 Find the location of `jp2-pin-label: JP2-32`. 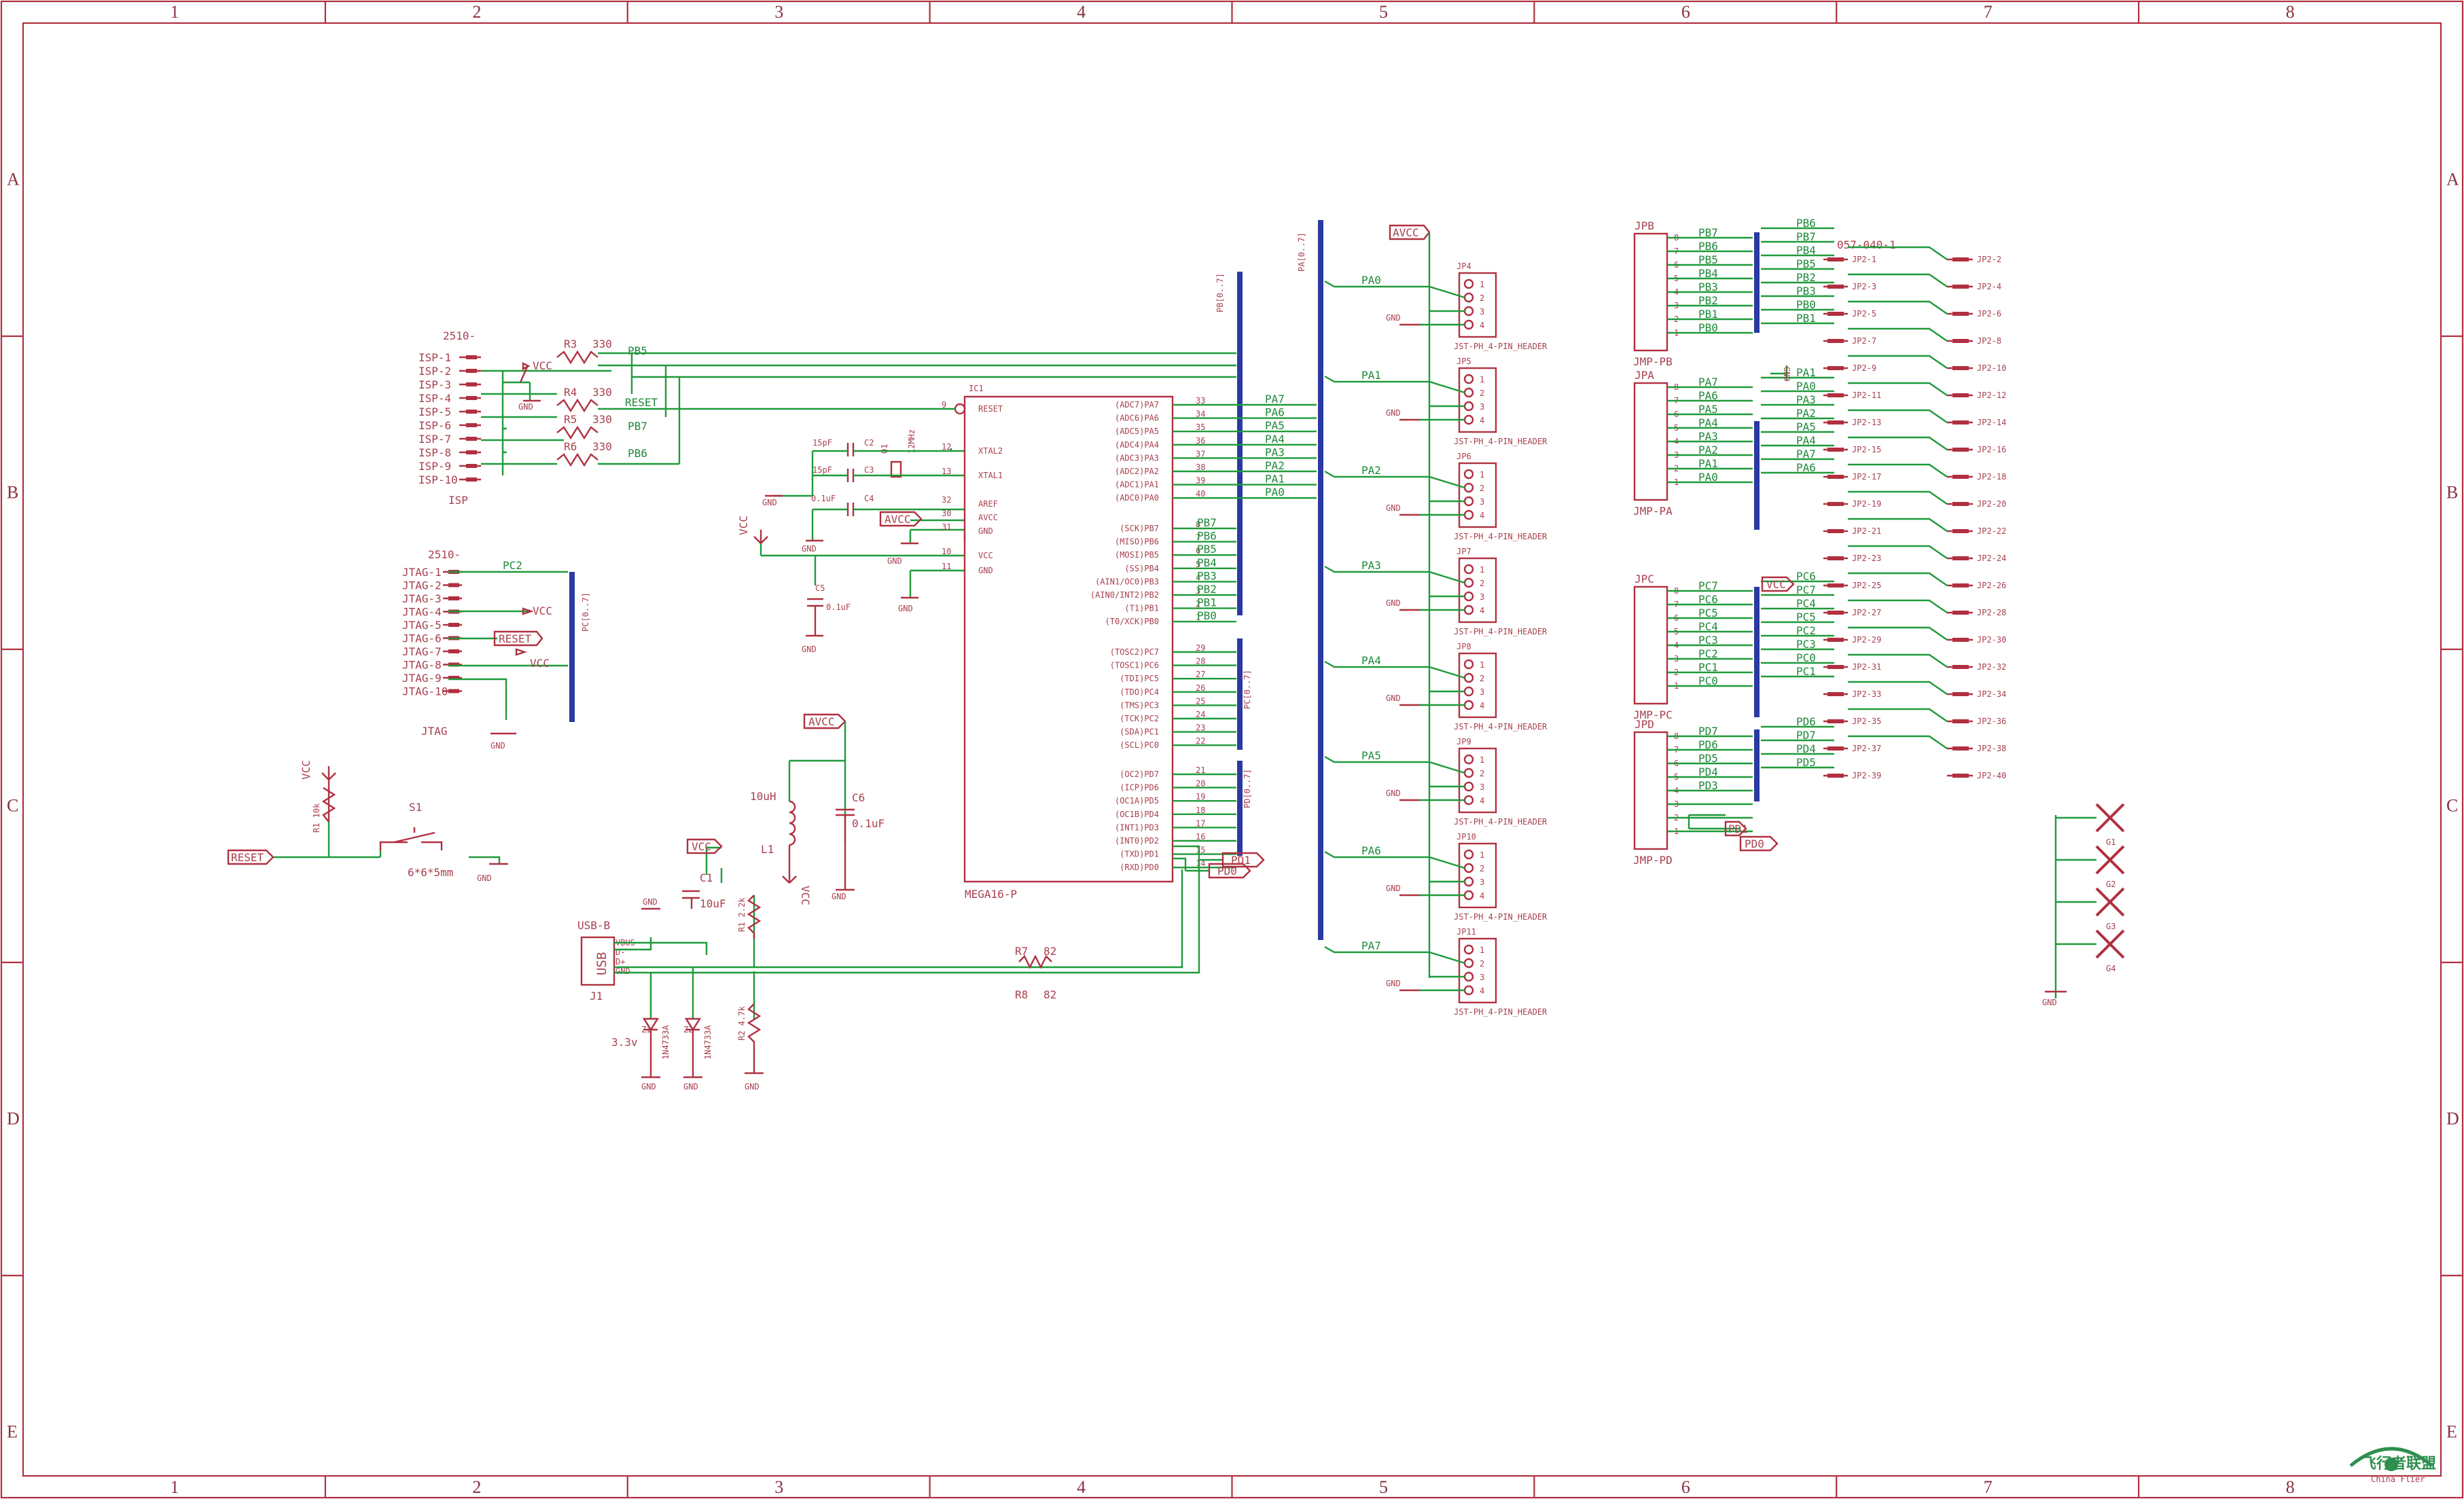

jp2-pin-label: JP2-32 is located at coordinates (1991, 667).